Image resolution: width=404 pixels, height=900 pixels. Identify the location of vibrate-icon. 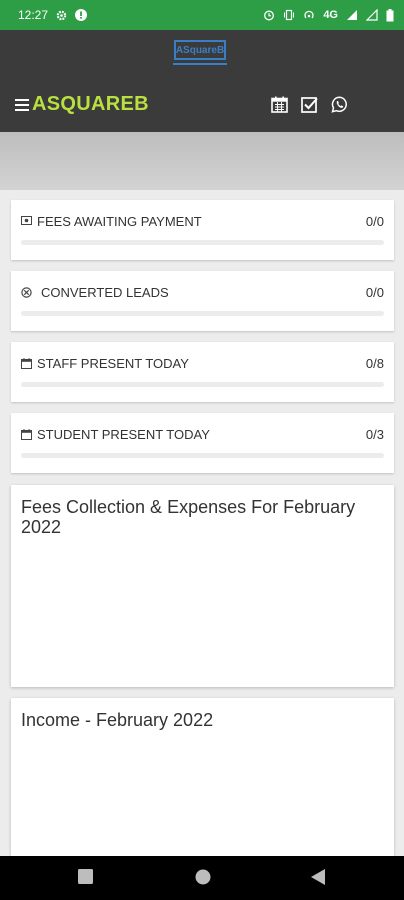
(289, 15).